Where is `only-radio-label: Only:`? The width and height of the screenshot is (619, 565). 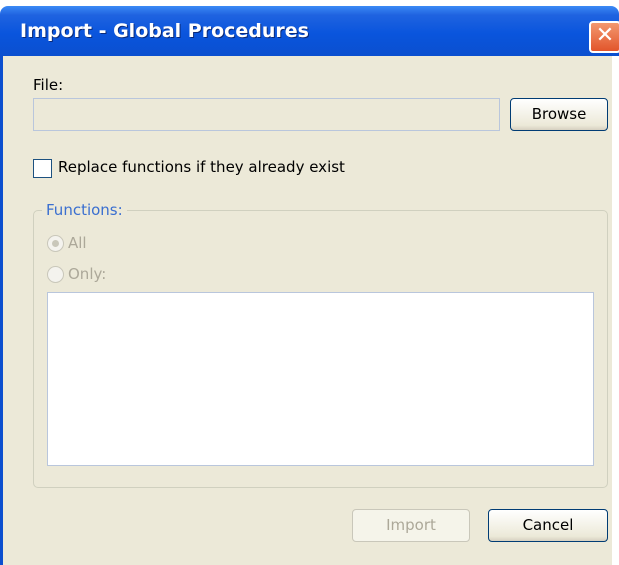
only-radio-label: Only: is located at coordinates (87, 274).